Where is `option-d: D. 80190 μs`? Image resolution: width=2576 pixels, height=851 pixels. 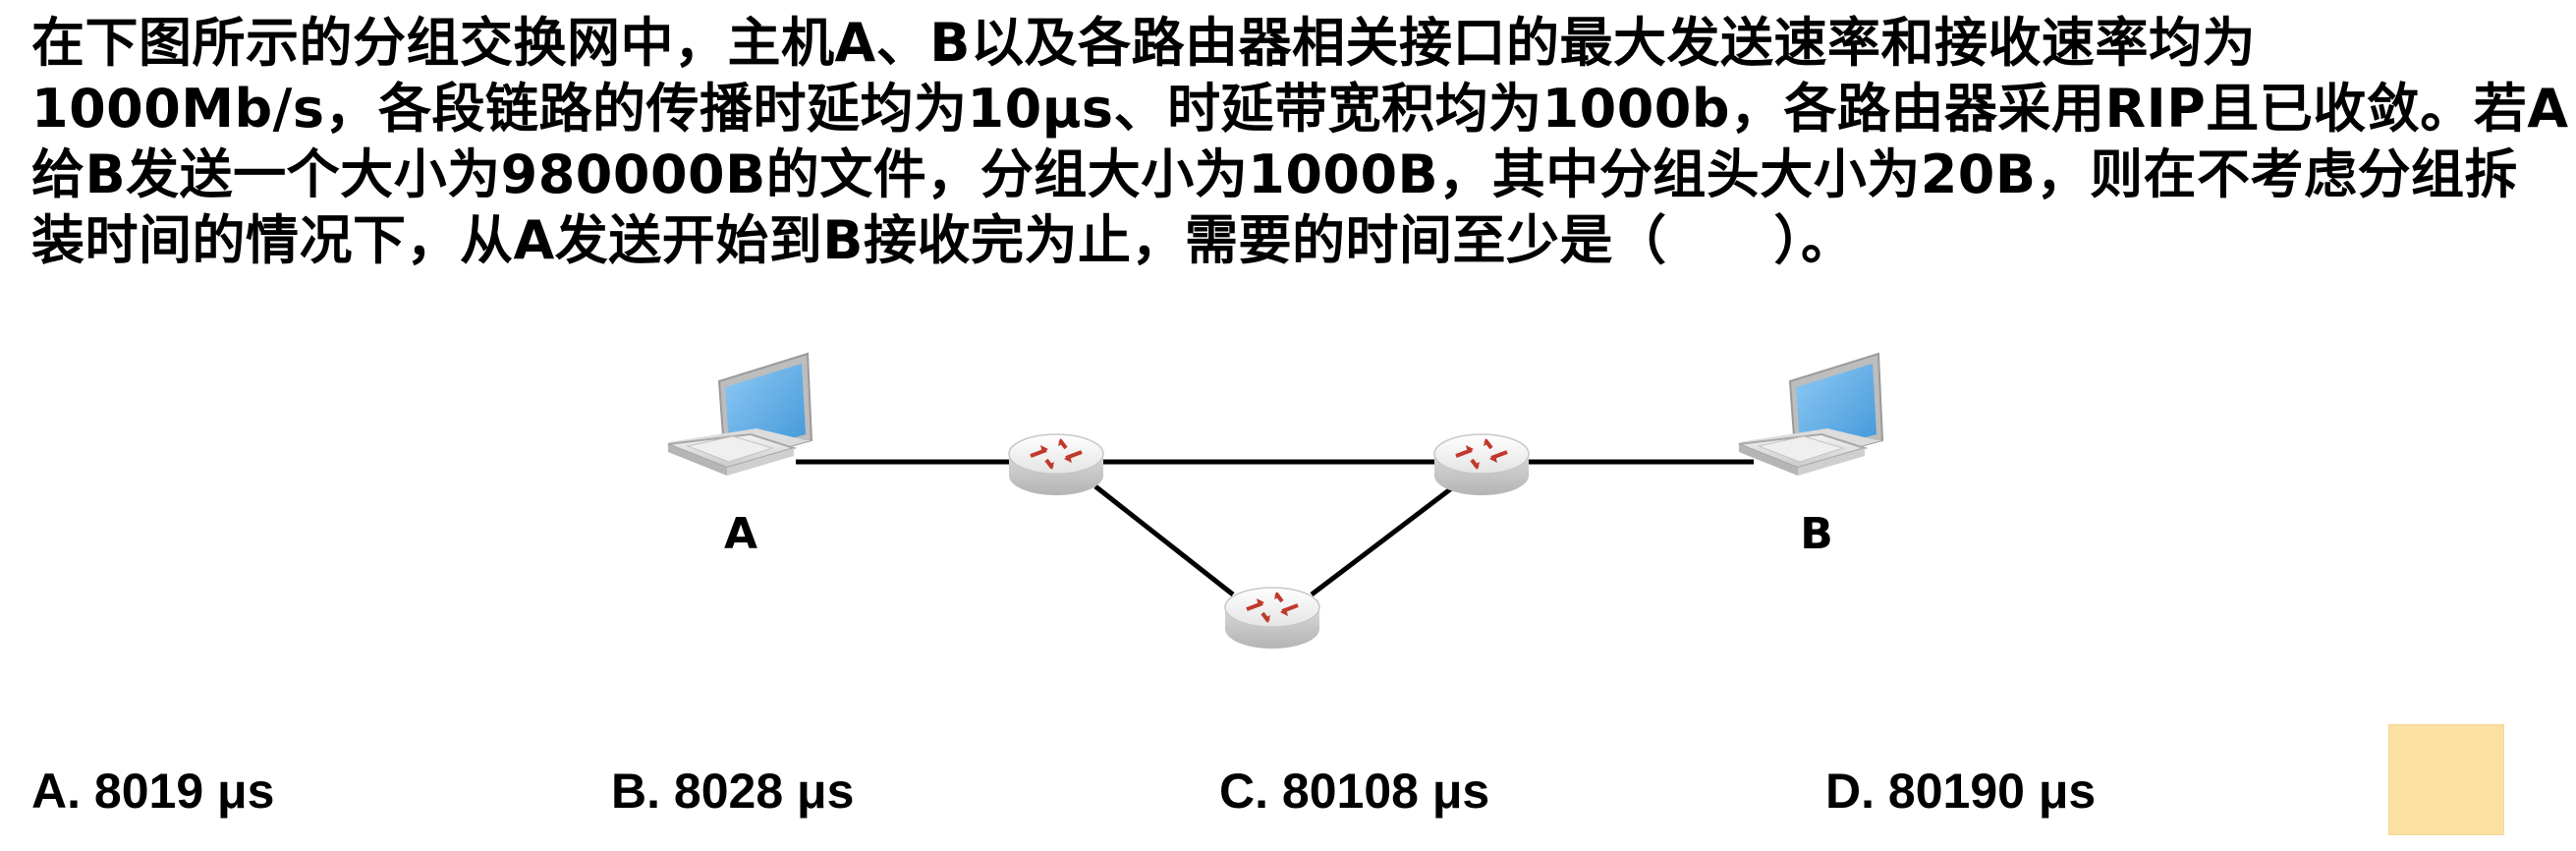
option-d: D. 80190 μs is located at coordinates (1960, 791).